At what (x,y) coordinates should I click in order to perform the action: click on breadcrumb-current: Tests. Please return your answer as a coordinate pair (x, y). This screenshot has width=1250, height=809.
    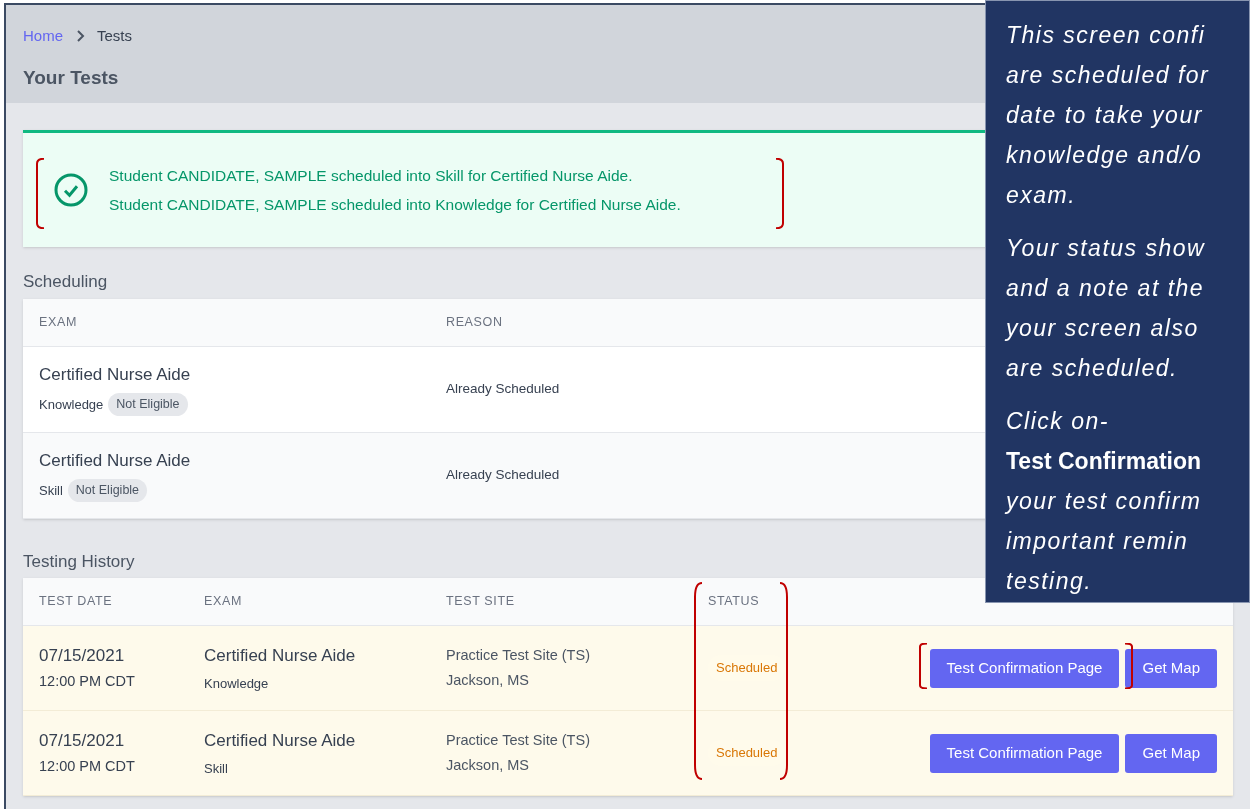
    Looking at the image, I should click on (115, 36).